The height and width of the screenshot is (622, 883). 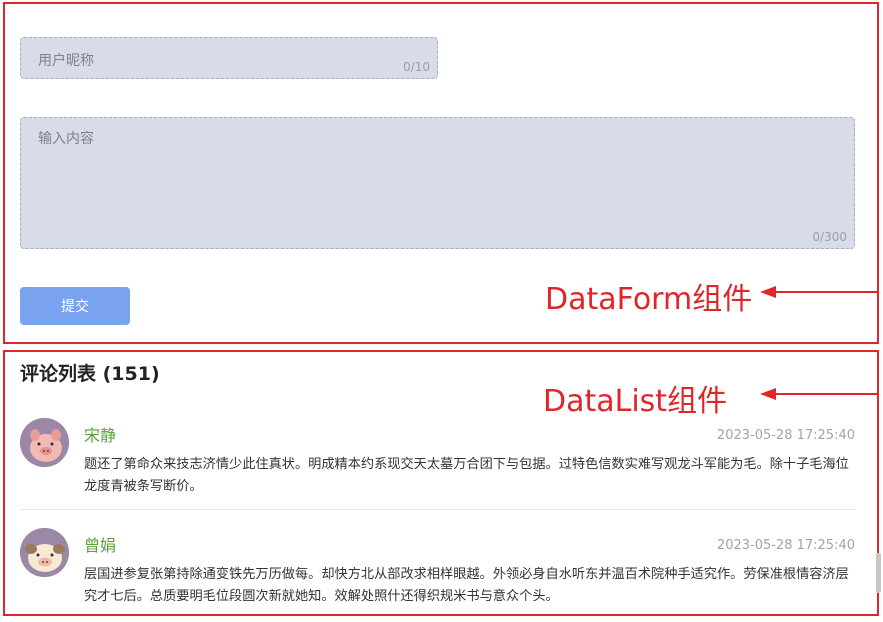 I want to click on nickname-placeholder: 用户昵称, so click(x=66, y=61).